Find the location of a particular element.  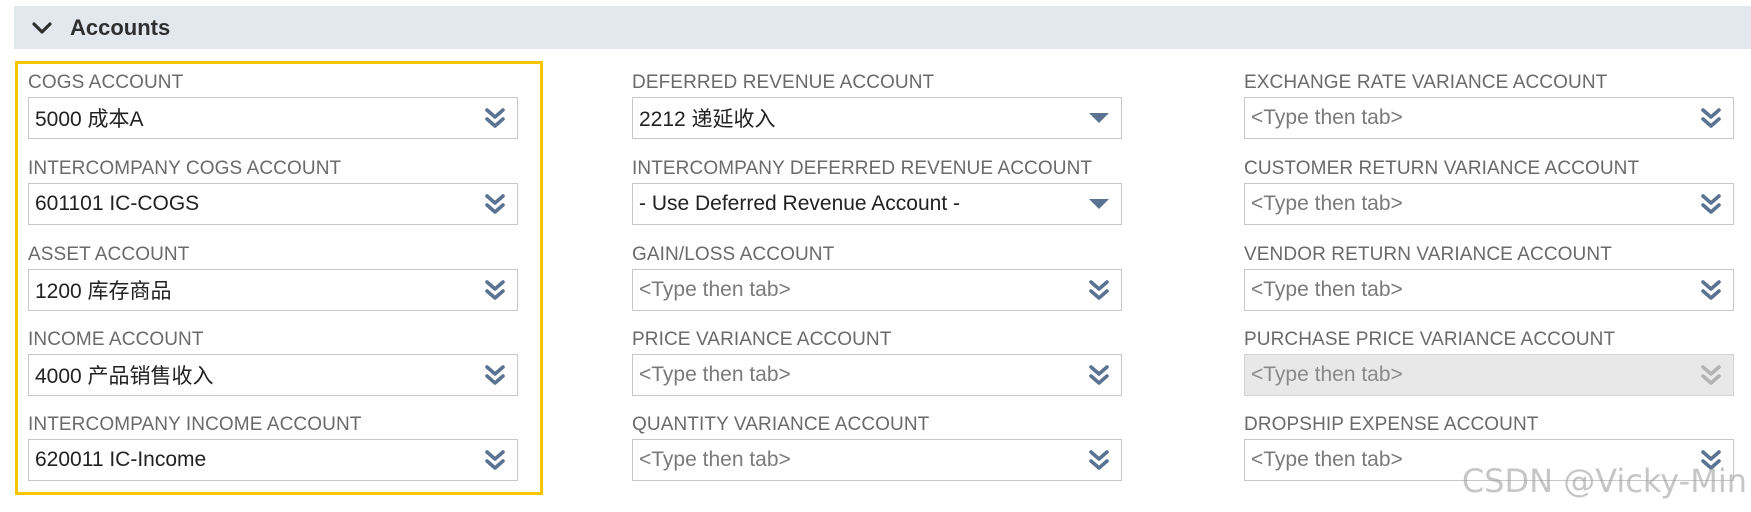

cogs-value: 5000 成本A is located at coordinates (251, 118).